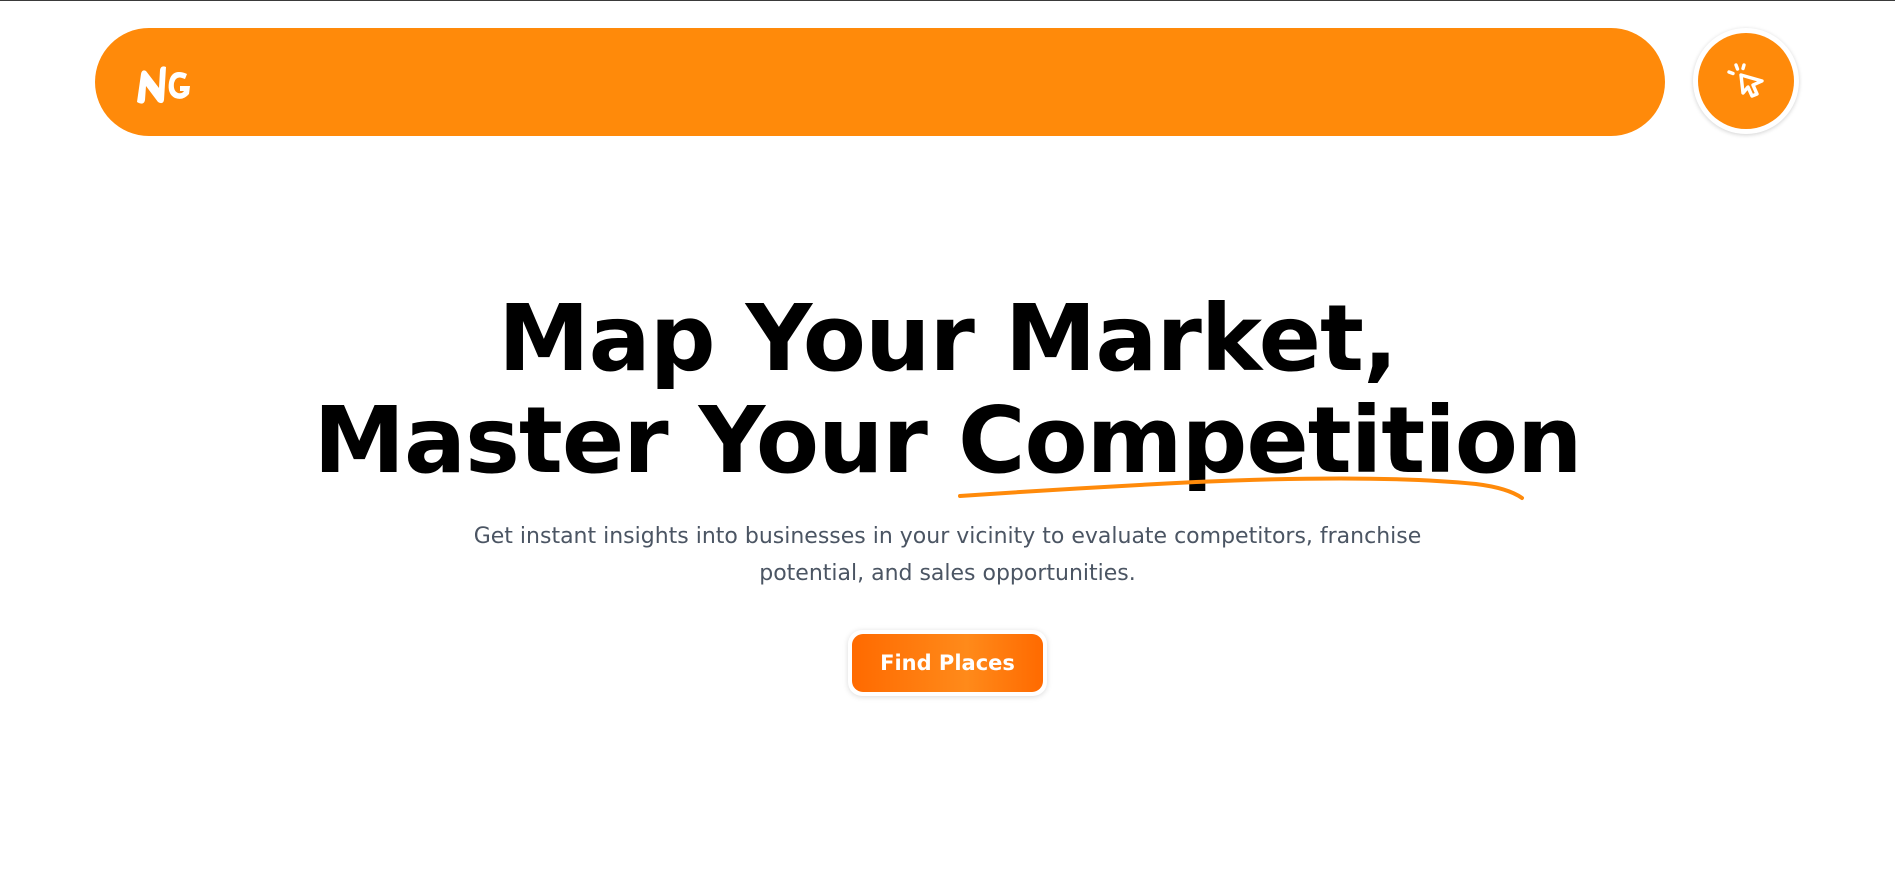  What do you see at coordinates (948, 338) in the screenshot?
I see `headline-line-1: Map Your Market,` at bounding box center [948, 338].